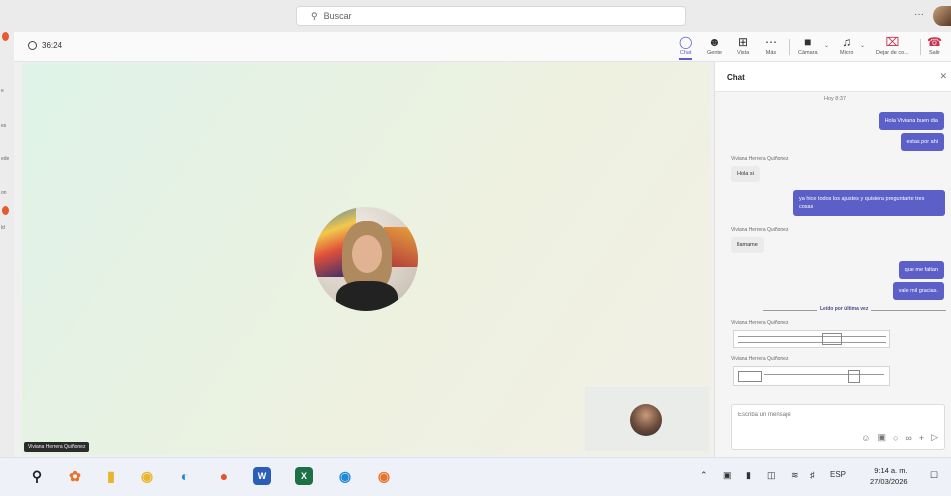 This screenshot has width=951, height=496. I want to click on microphone-icon: ♫, so click(847, 42).